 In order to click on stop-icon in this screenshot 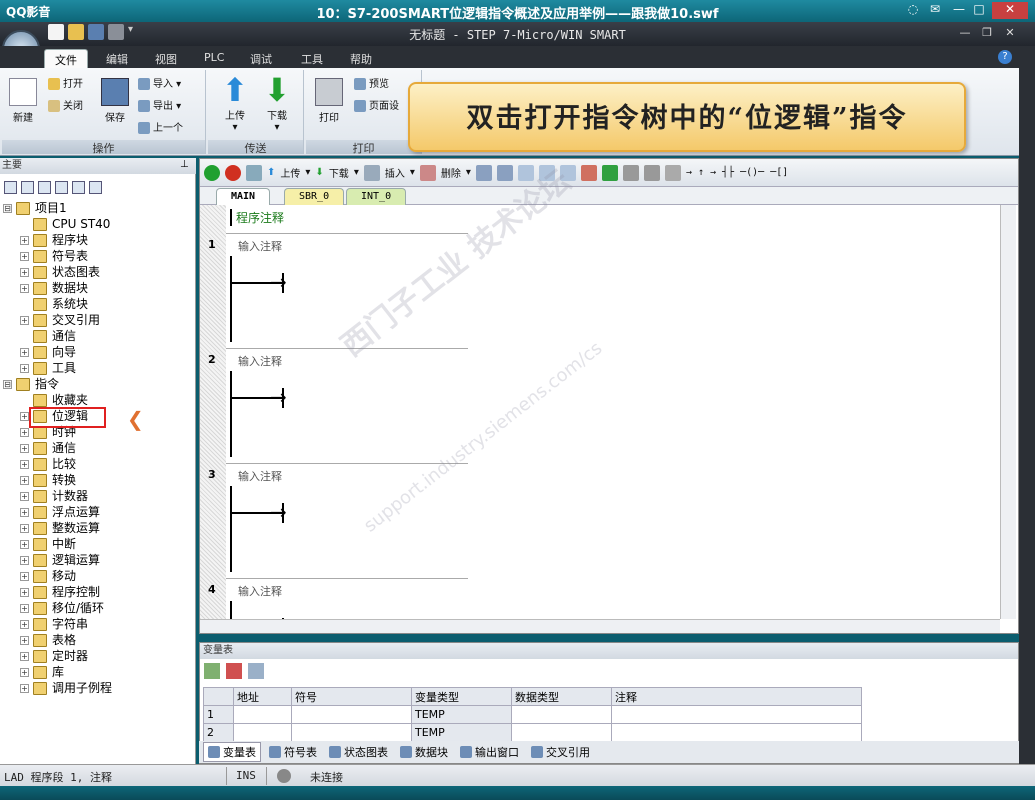, I will do `click(233, 172)`.